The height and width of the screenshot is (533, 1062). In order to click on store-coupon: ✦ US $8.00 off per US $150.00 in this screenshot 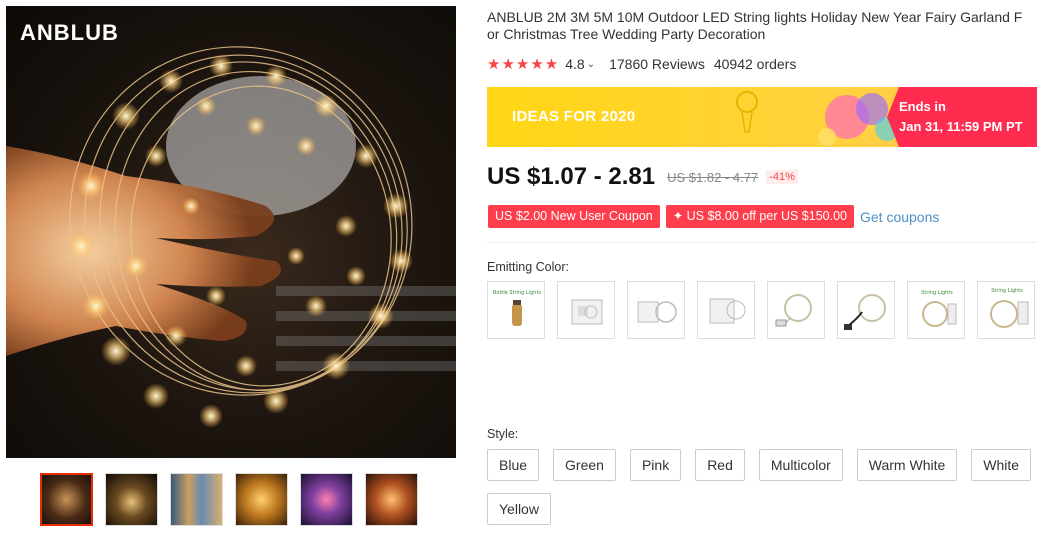, I will do `click(759, 216)`.